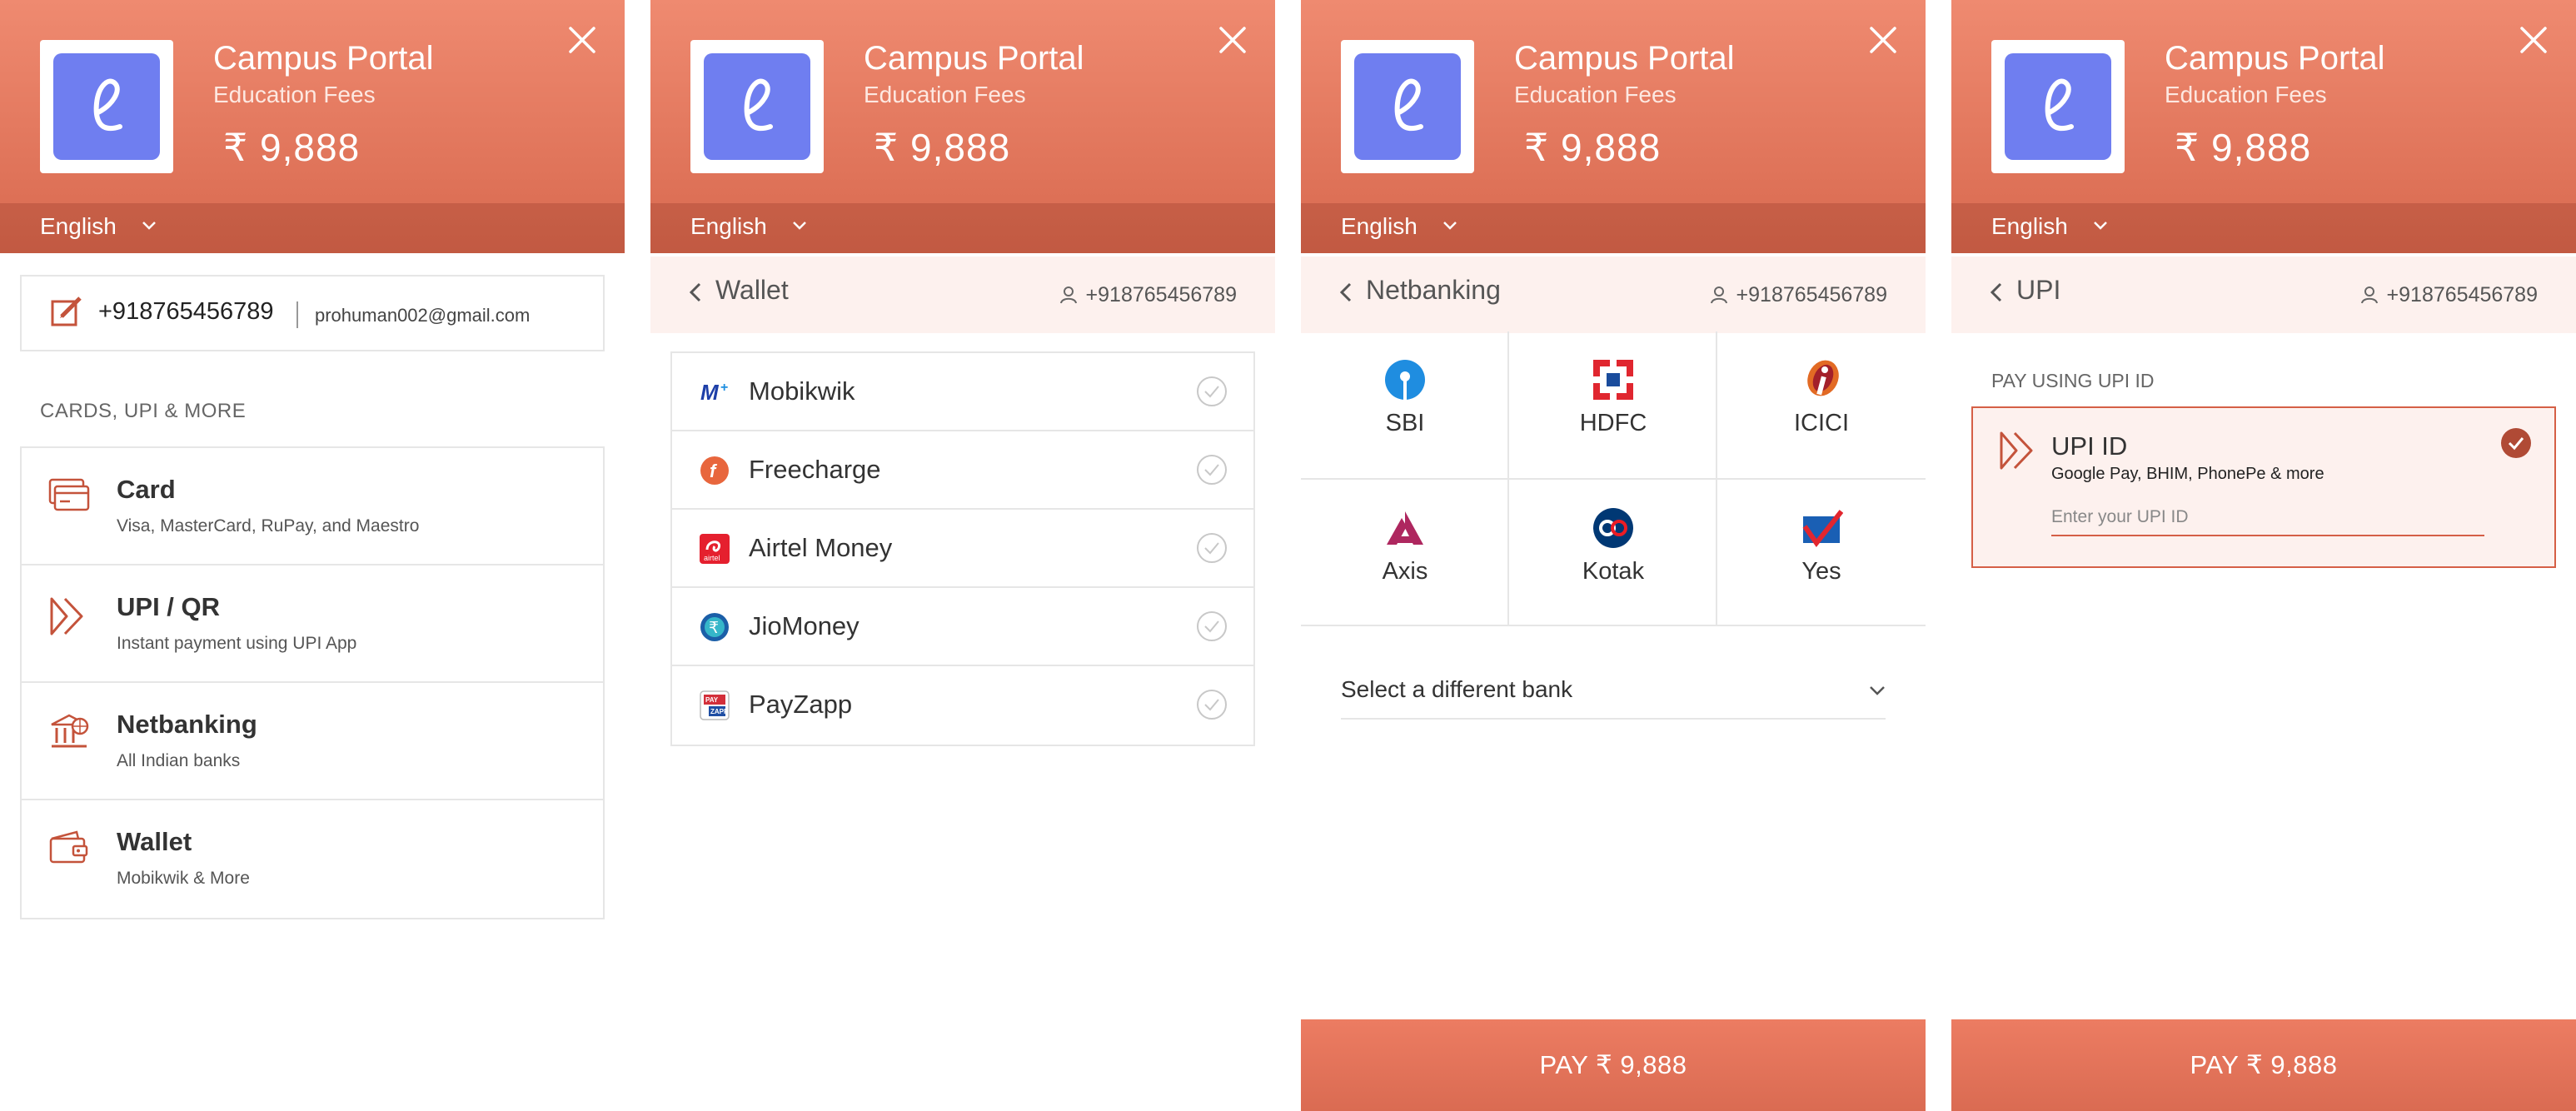 The width and height of the screenshot is (2576, 1111). I want to click on axis-icon, so click(1405, 530).